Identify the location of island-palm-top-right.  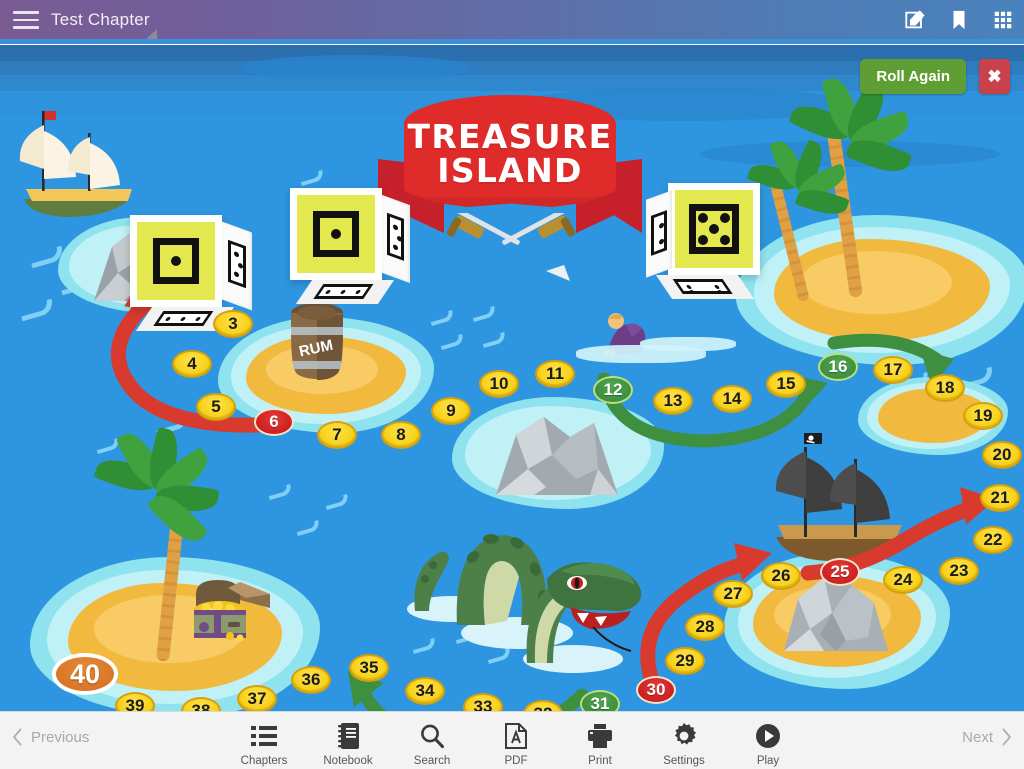
(880, 290).